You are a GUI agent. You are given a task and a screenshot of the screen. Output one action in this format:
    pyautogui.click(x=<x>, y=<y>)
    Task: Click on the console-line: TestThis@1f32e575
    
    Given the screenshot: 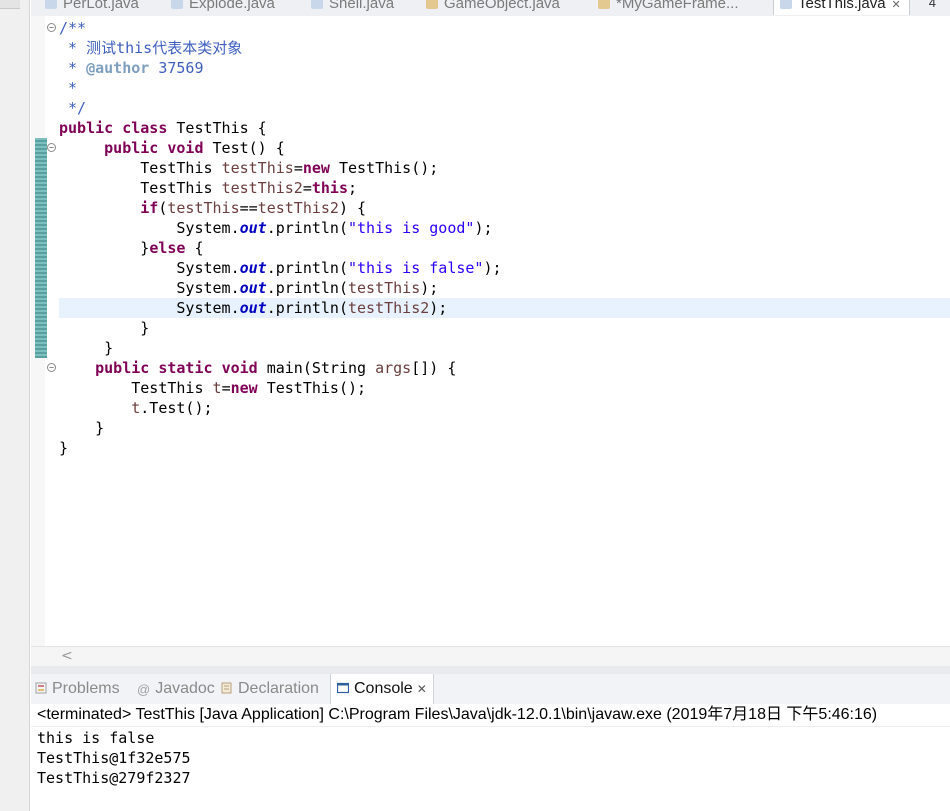 What is the action you would take?
    pyautogui.click(x=114, y=758)
    